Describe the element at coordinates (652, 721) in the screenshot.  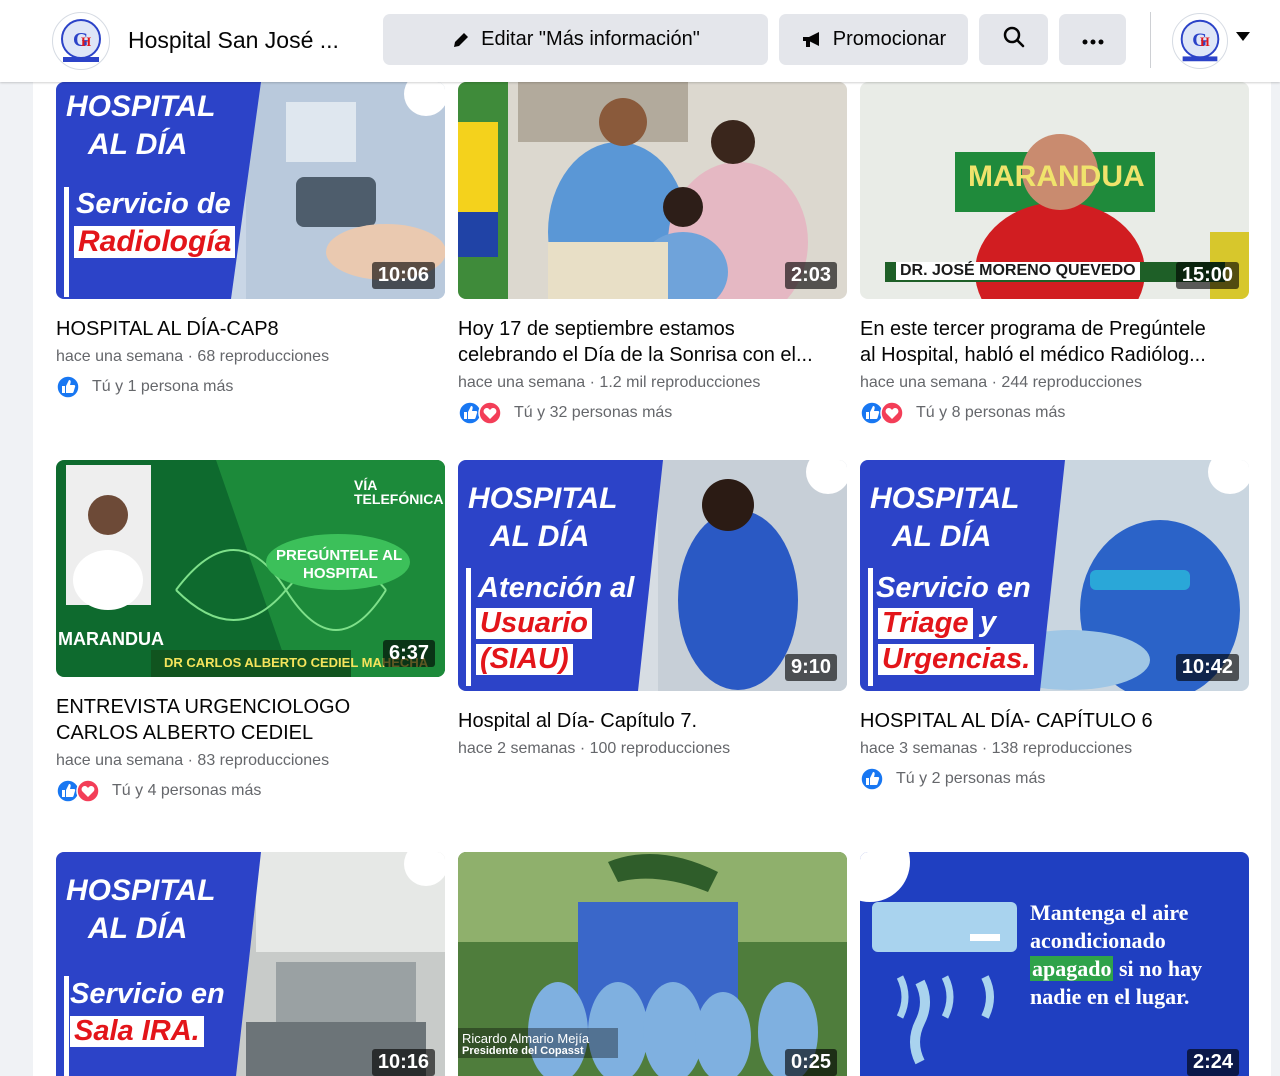
I see `video-title: Hospital al Día- Capítulo 7.` at that location.